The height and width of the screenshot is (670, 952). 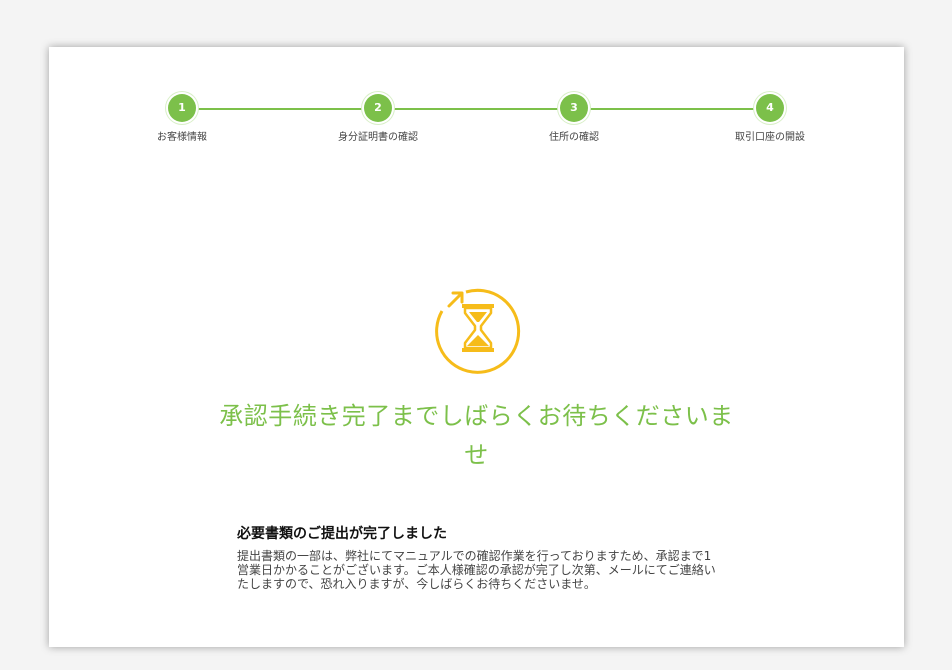 I want to click on step-number: 4, so click(x=770, y=108).